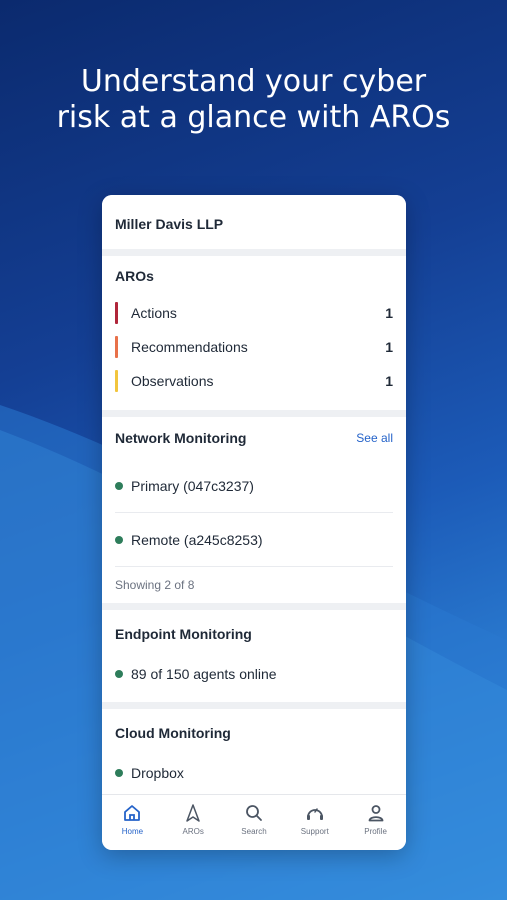  I want to click on tab-aros: AROs, so click(193, 819).